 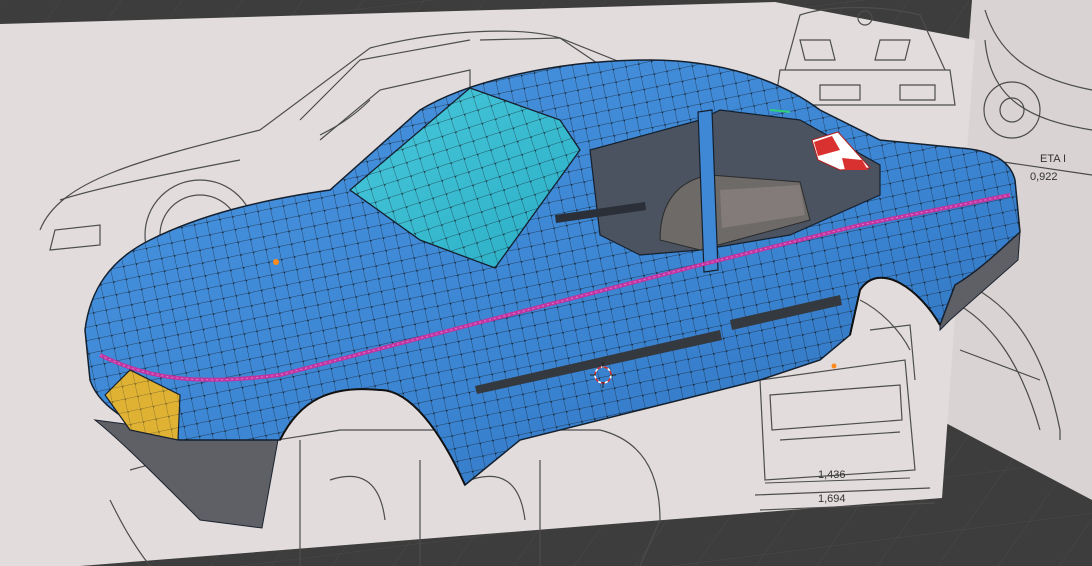 I want to click on object-origin-icon, so click(x=276, y=262).